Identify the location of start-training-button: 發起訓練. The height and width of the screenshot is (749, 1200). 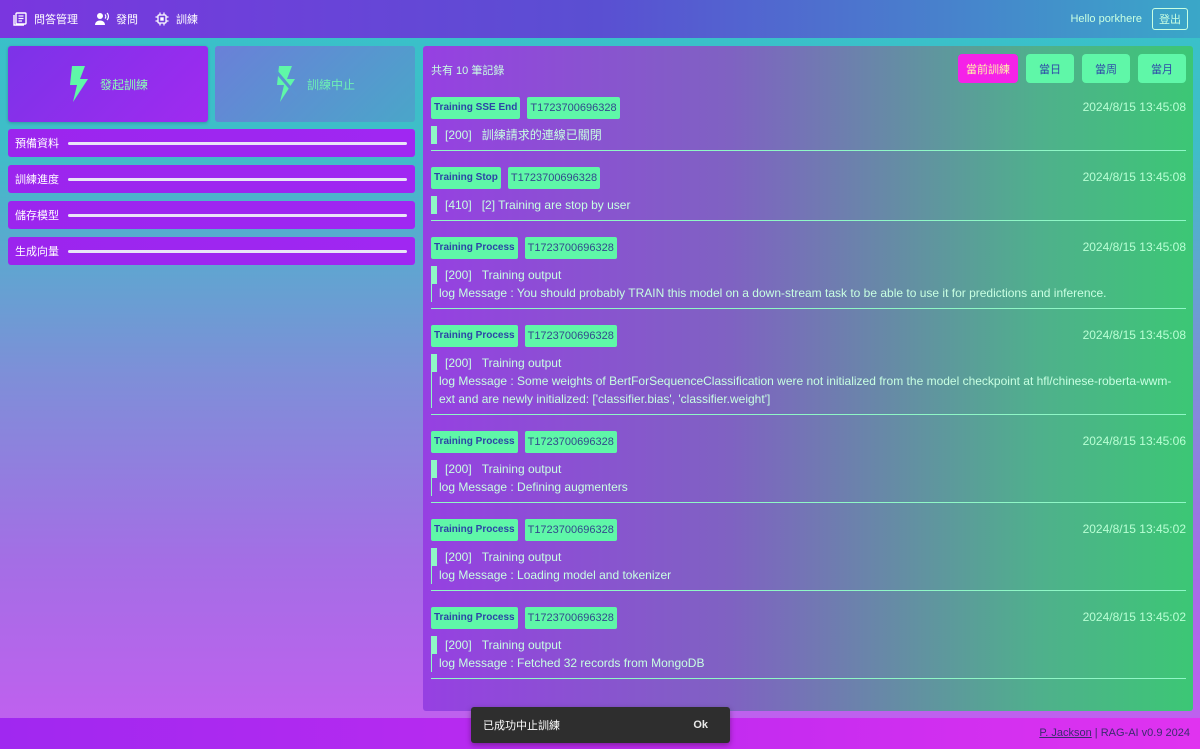
(108, 84).